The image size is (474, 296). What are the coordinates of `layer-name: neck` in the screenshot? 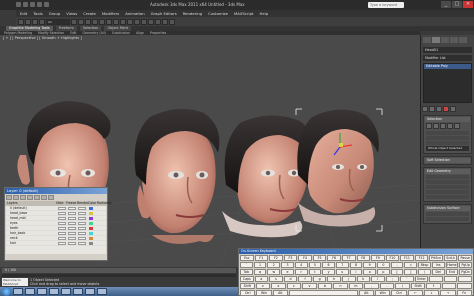 It's located at (31, 238).